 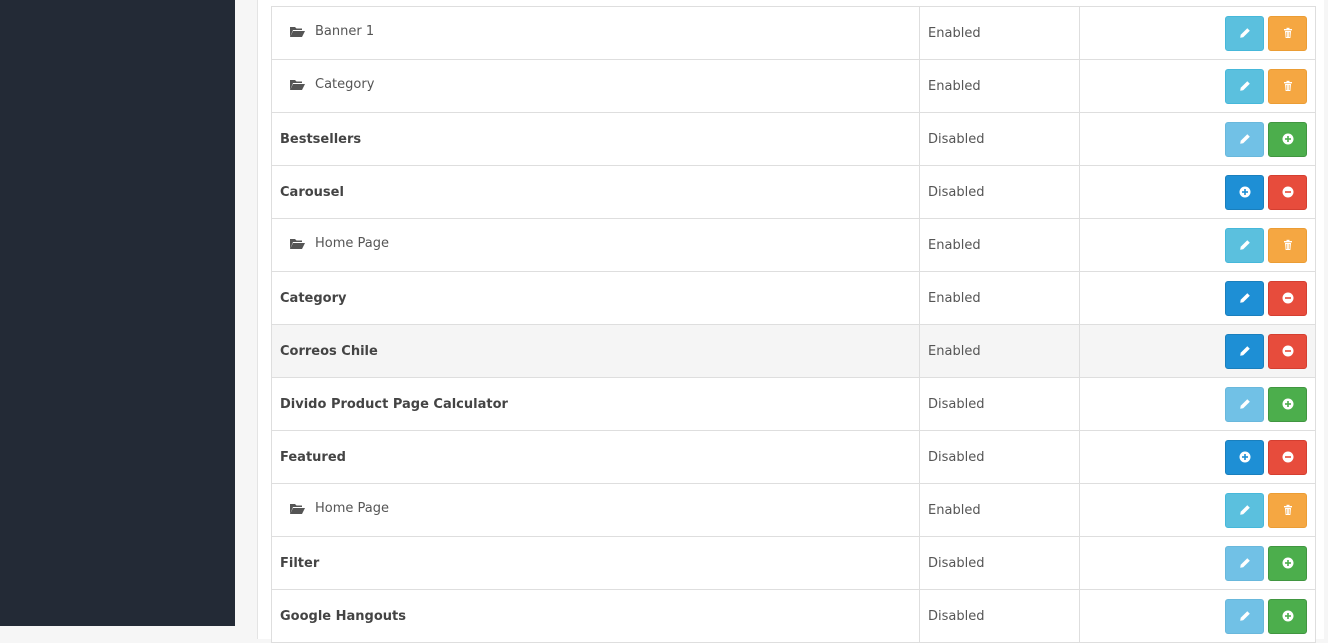 I want to click on extension-name: Featured, so click(x=313, y=457).